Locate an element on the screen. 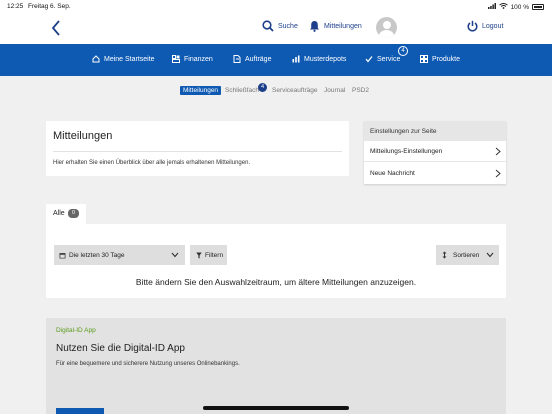  sort-icon is located at coordinates (444, 255).